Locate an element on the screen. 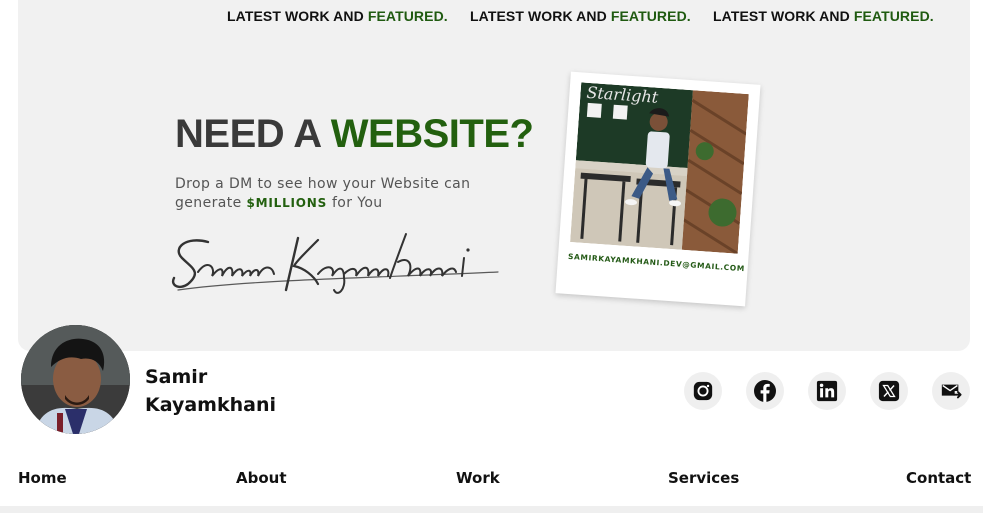  nav-work: Work is located at coordinates (478, 478).